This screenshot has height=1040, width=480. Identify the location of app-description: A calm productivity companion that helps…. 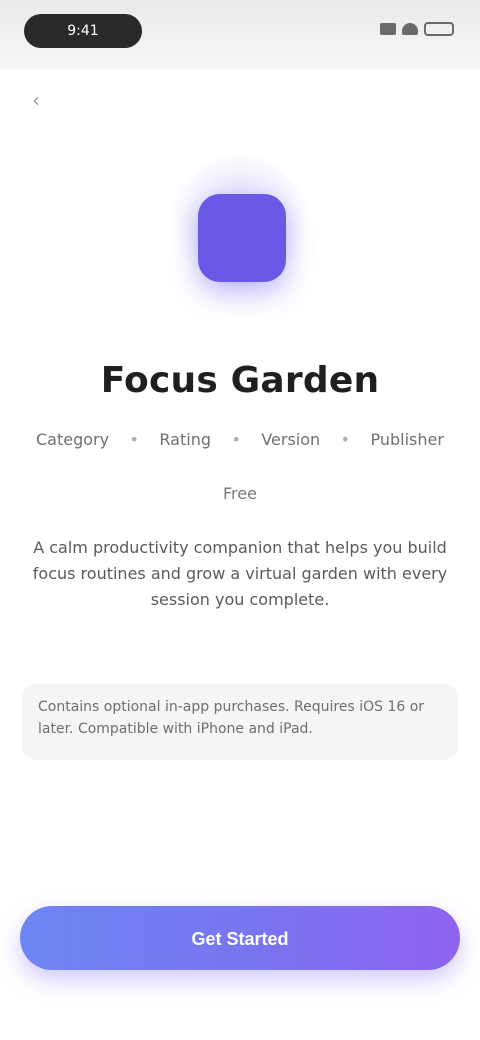
(240, 573).